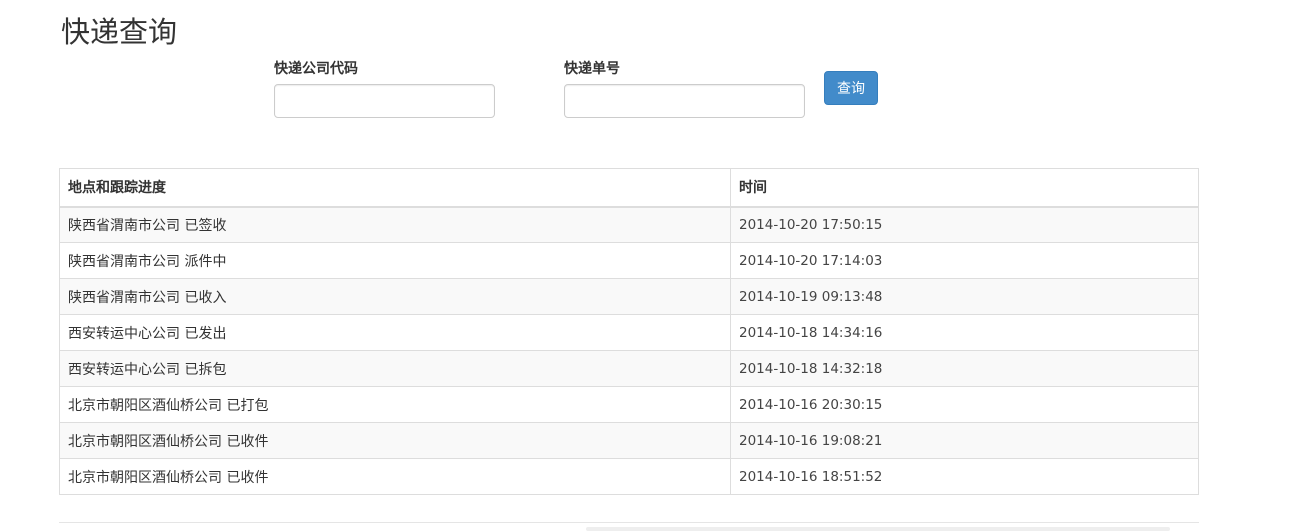  What do you see at coordinates (964, 440) in the screenshot?
I see `cell-time: 2014-10-16 19:08:21` at bounding box center [964, 440].